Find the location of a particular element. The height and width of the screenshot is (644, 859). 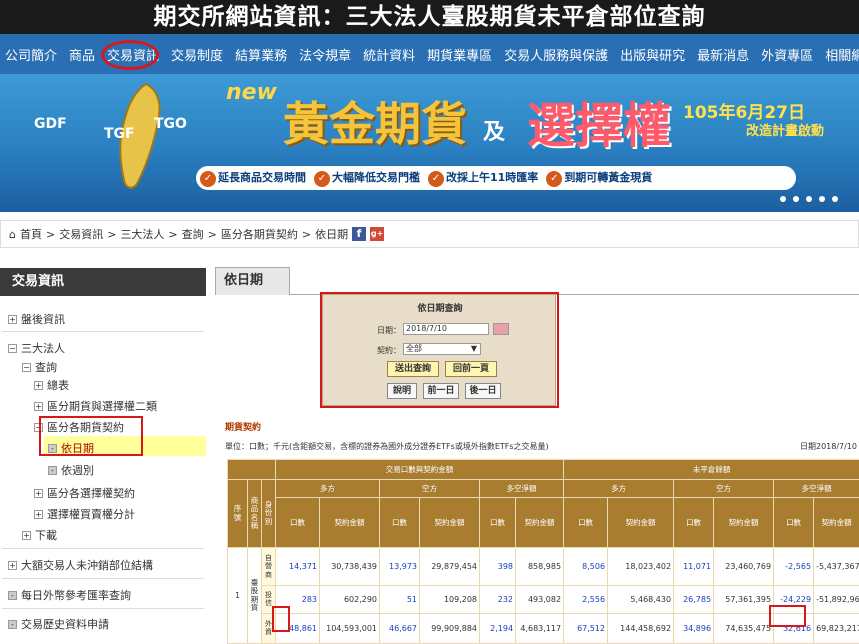

collapse-icon: − is located at coordinates (26, 367).